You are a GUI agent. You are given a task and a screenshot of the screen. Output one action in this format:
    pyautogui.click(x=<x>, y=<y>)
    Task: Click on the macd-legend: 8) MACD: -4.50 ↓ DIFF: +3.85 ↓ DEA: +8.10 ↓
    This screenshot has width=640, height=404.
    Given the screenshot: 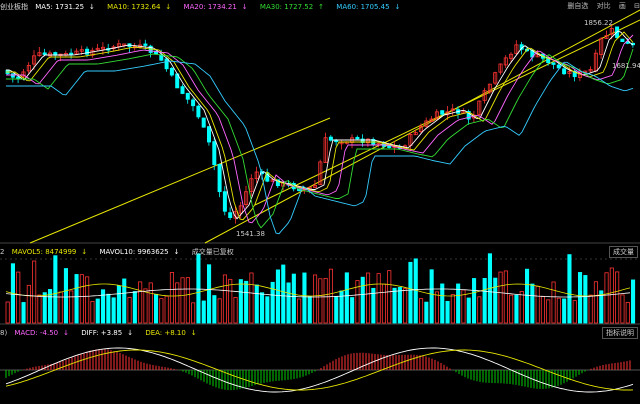 What is the action you would take?
    pyautogui.click(x=103, y=333)
    